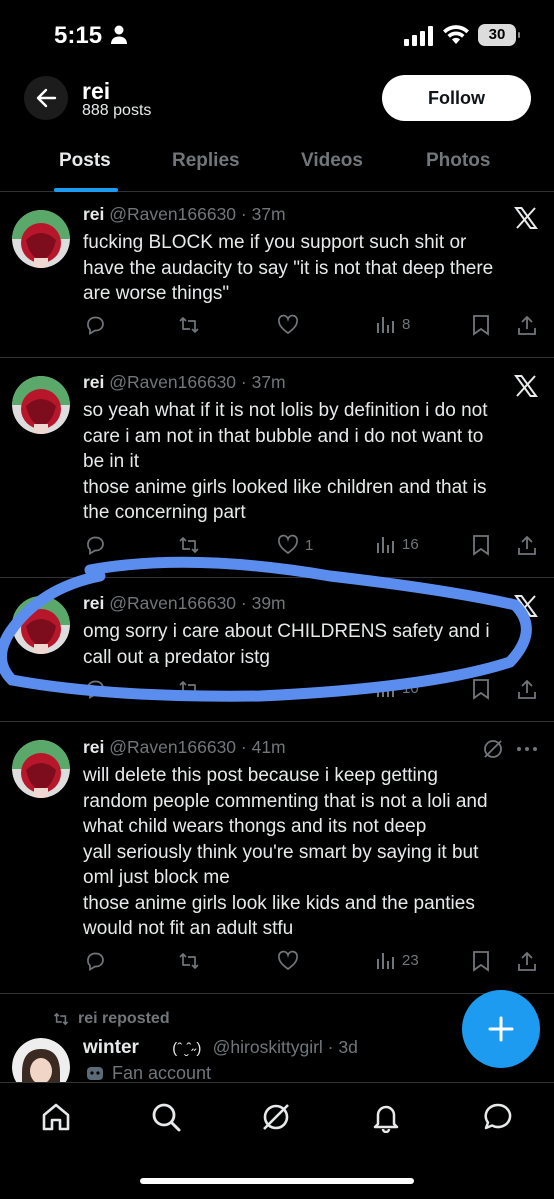  Describe the element at coordinates (119, 34) in the screenshot. I see `person-icon` at that location.